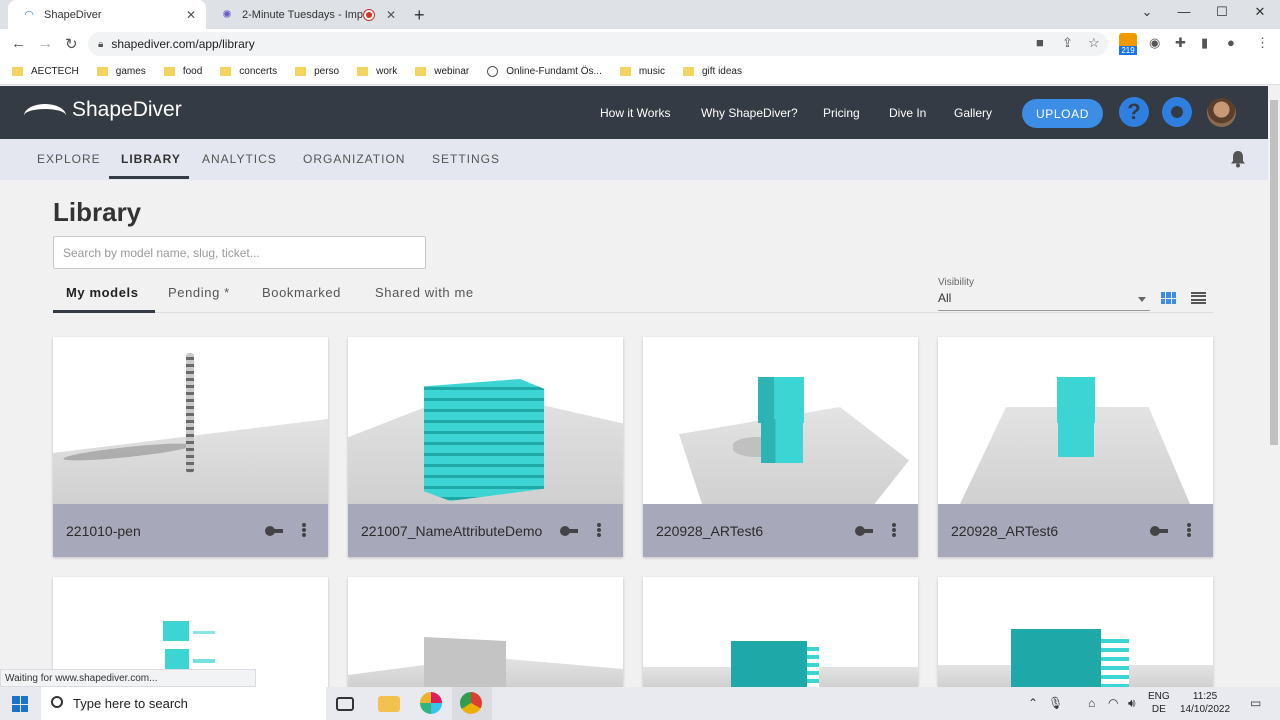 Image resolution: width=1280 pixels, height=720 pixels. What do you see at coordinates (1147, 12) in the screenshot?
I see `tab-search-icon: ⌄` at bounding box center [1147, 12].